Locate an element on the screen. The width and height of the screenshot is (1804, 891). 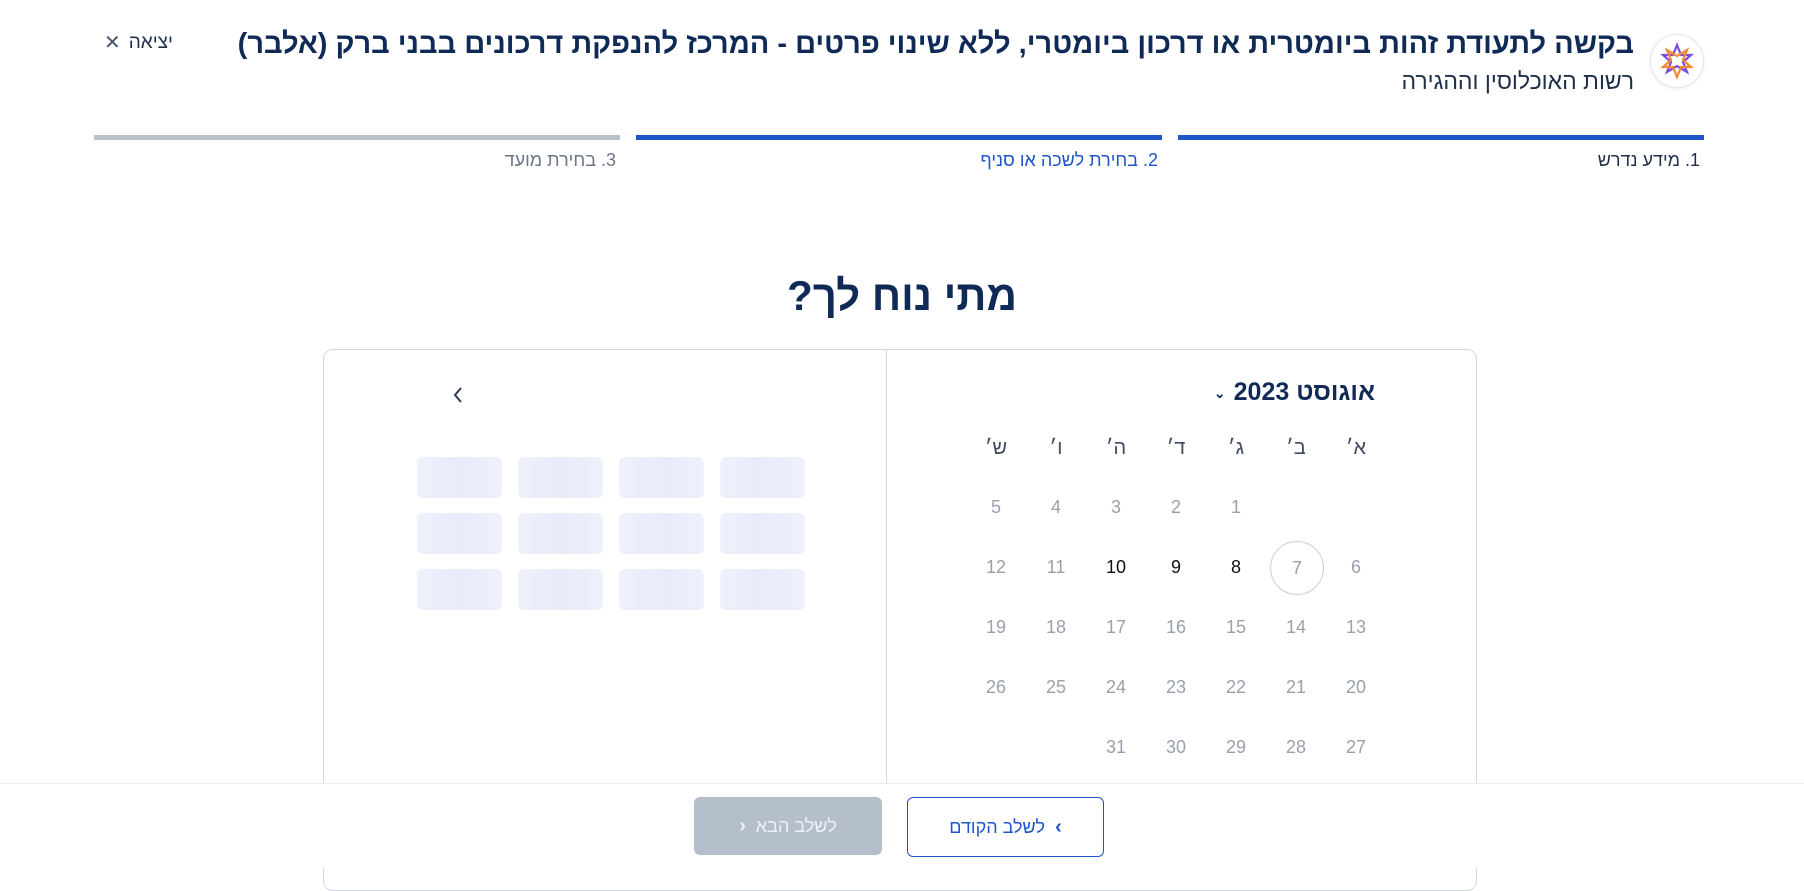
star-logo-icon is located at coordinates (1677, 61).